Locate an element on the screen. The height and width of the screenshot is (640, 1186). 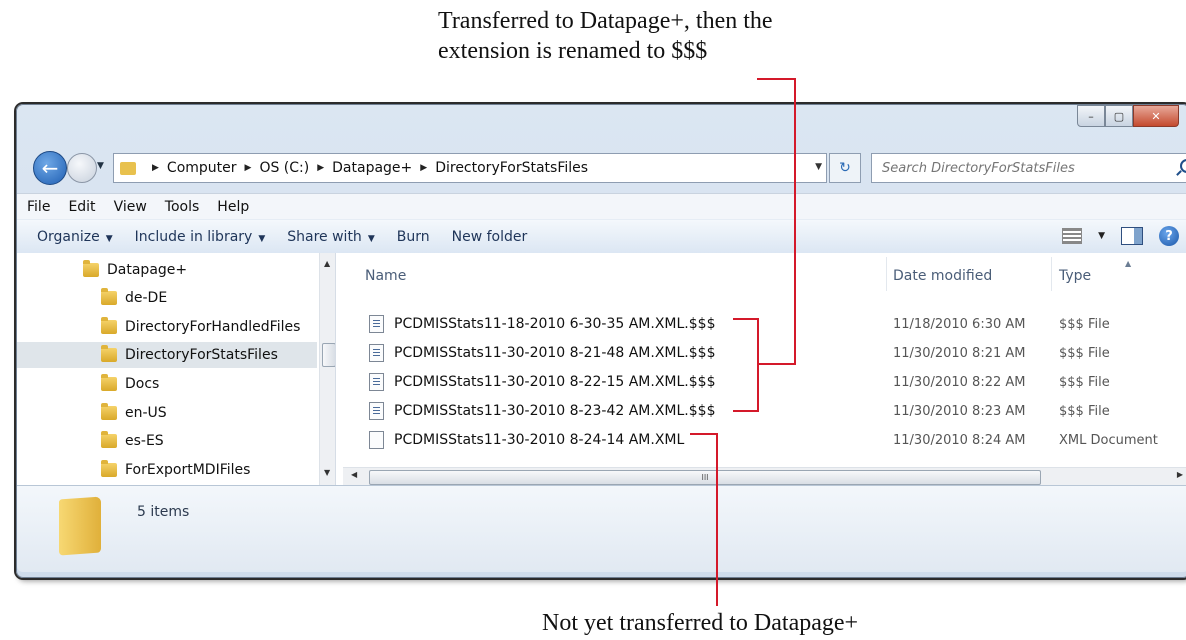
file-list-scrollbar: ◀ III ▶ is located at coordinates (764, 476).